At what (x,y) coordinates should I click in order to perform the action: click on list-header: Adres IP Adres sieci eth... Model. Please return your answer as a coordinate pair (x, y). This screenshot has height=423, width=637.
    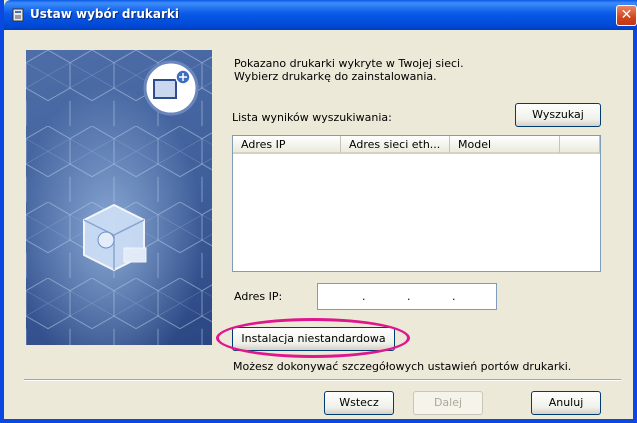
    Looking at the image, I should click on (416, 145).